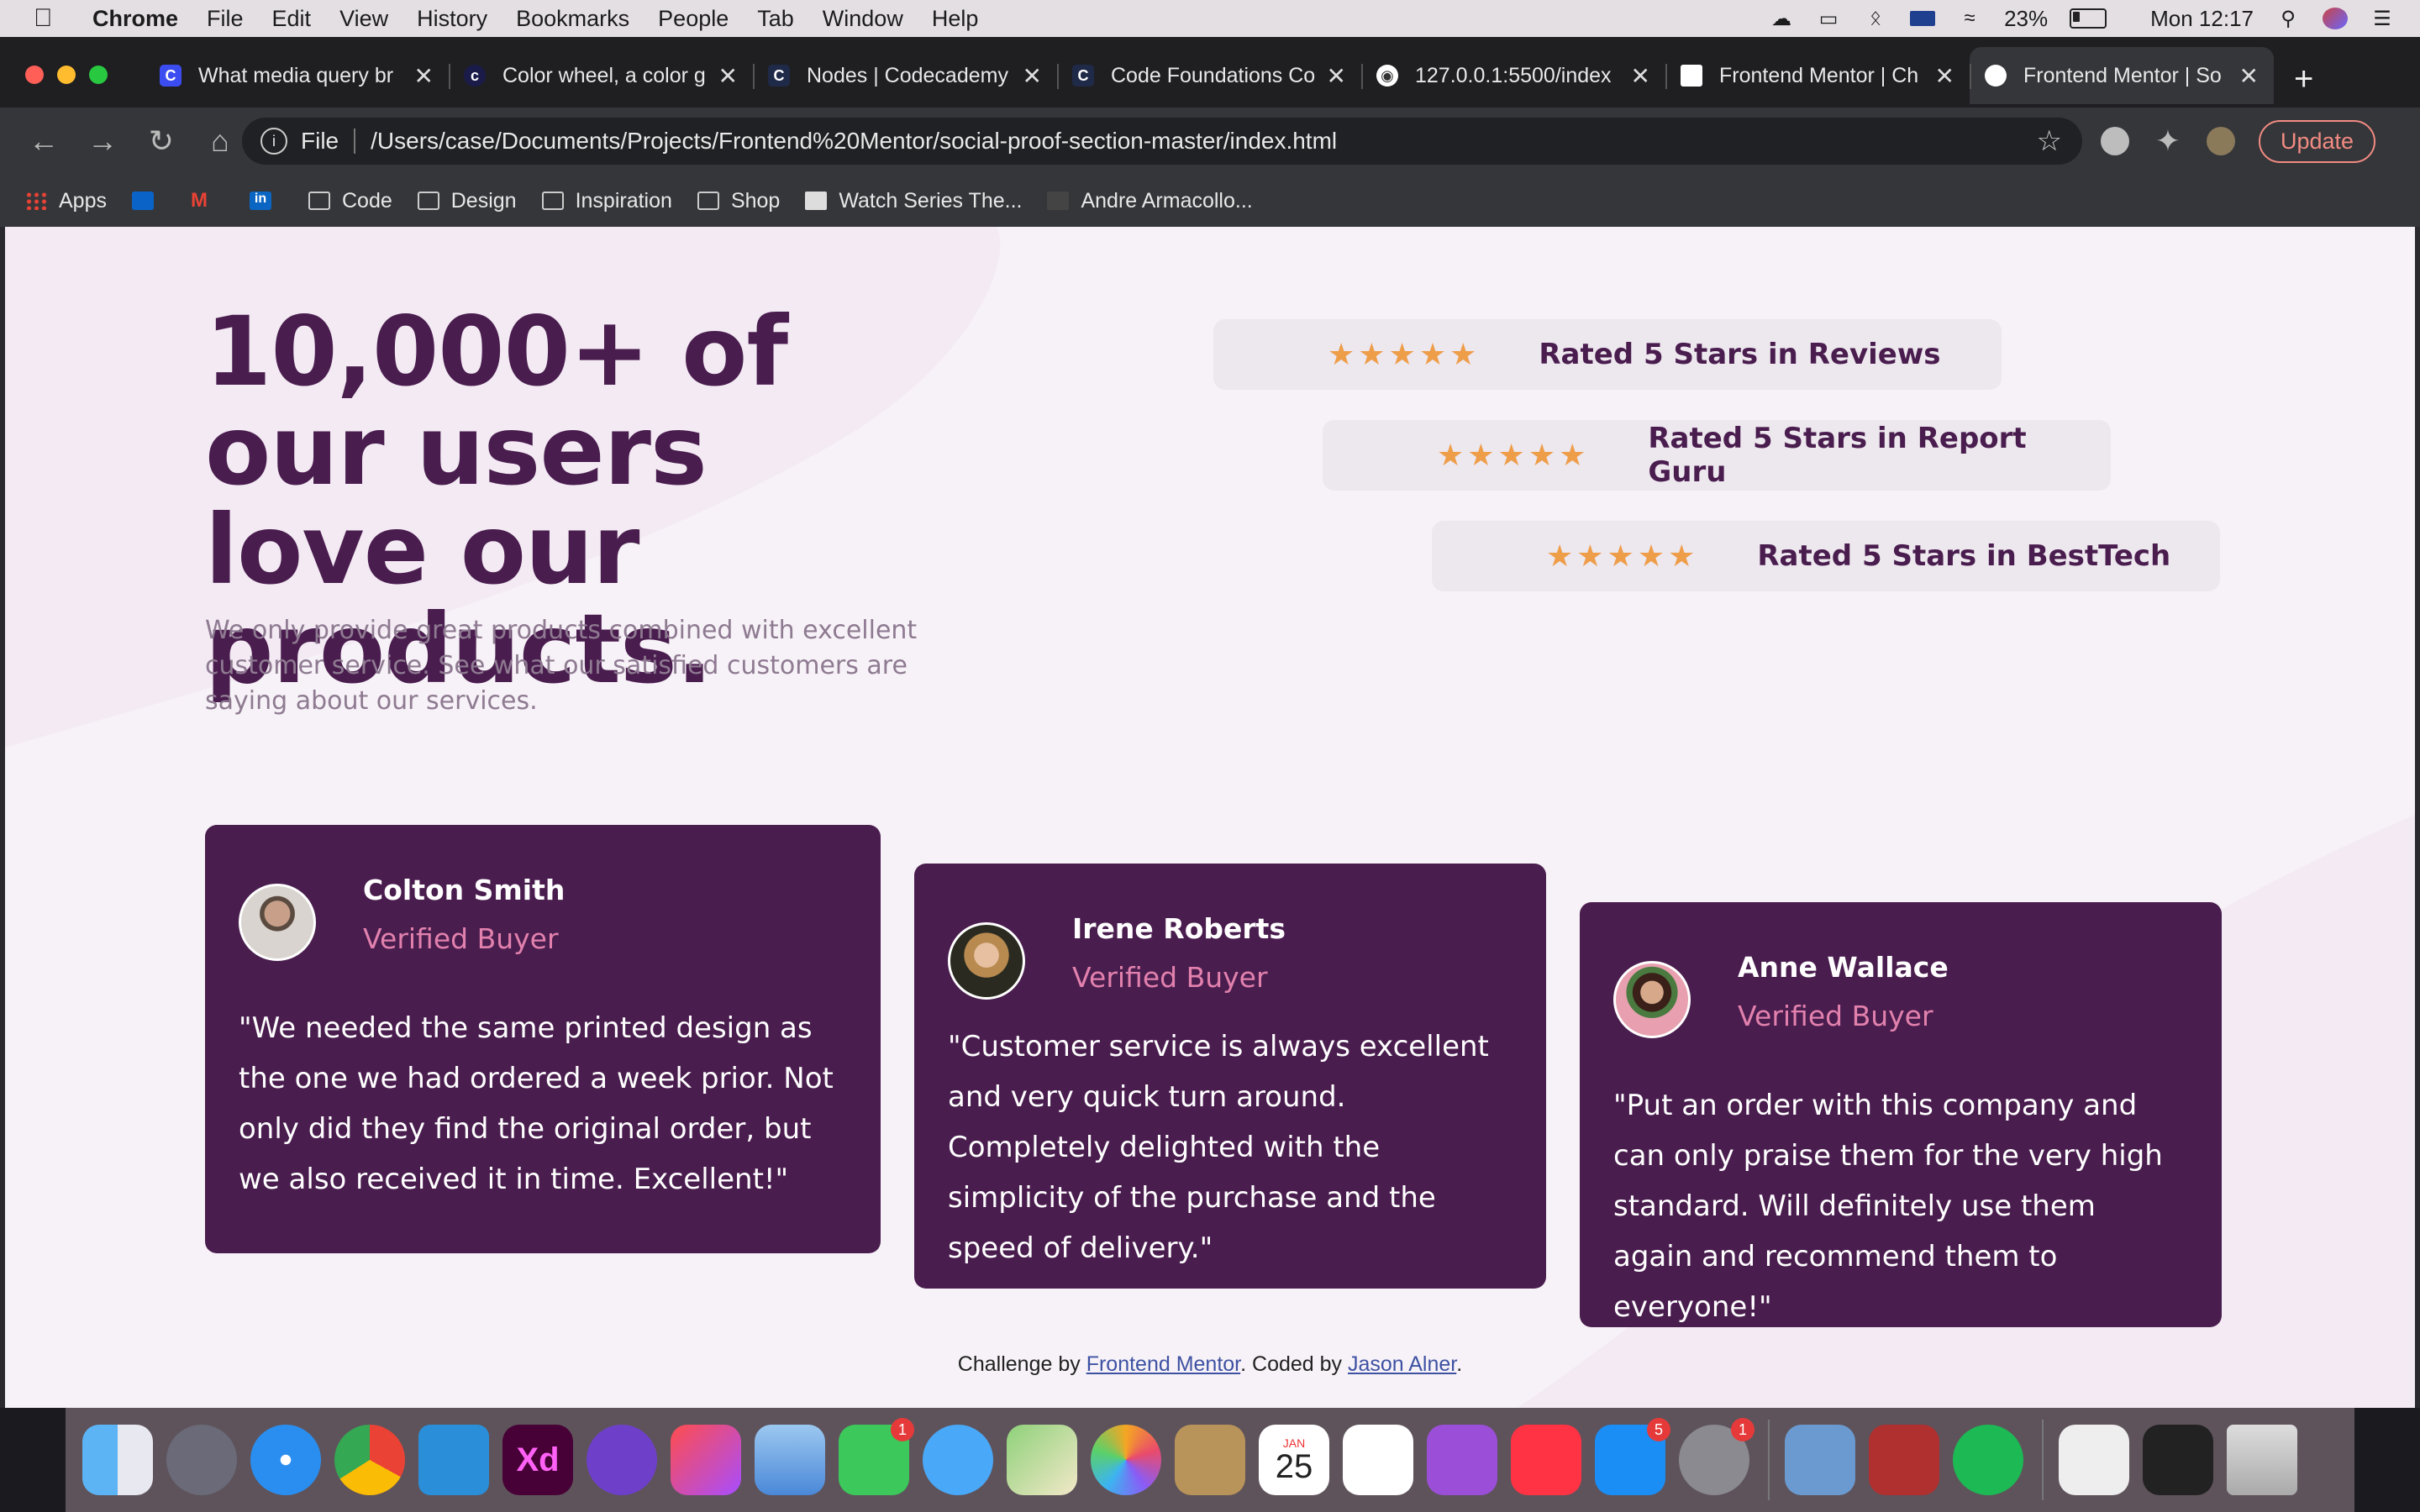 This screenshot has height=1512, width=2420. I want to click on bookmark-outlook, so click(148, 201).